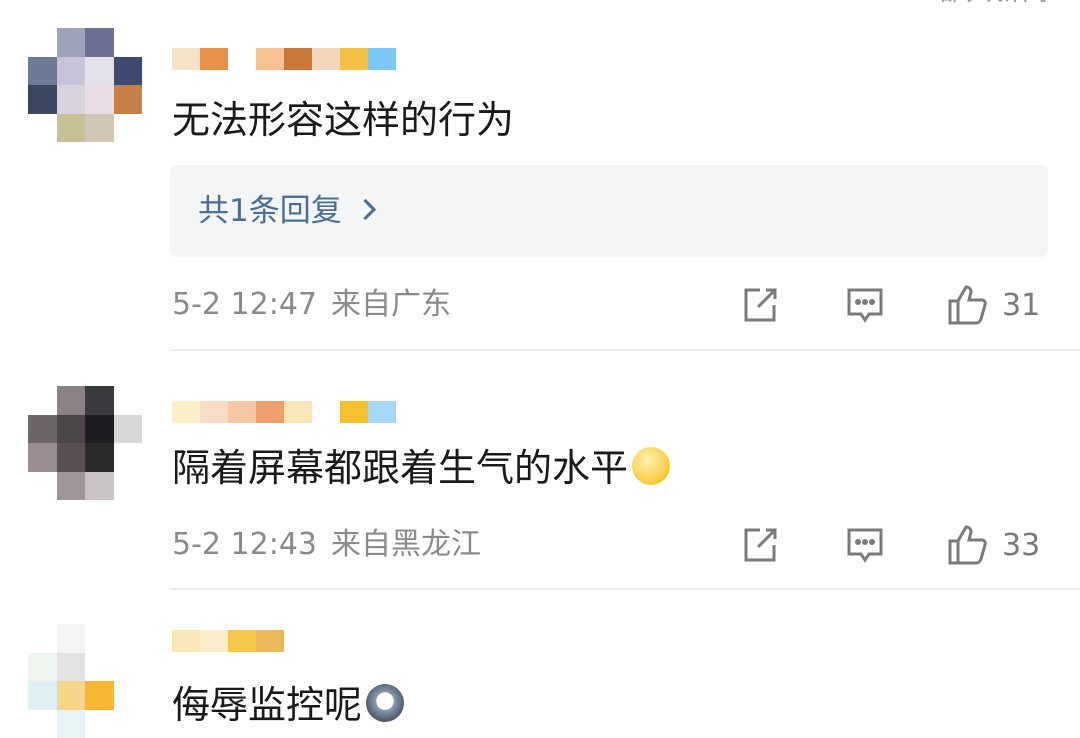 The width and height of the screenshot is (1080, 738). I want to click on view-replies-link: 共1条回复, so click(285, 211).